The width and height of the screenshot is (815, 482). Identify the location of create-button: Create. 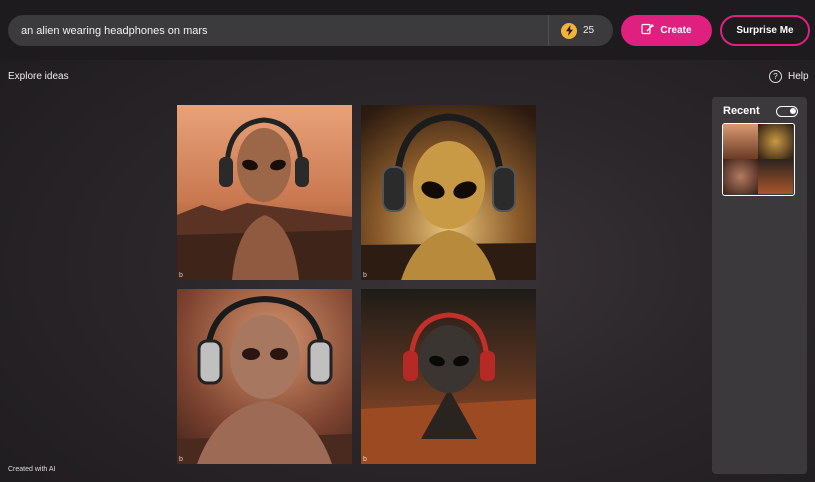
(666, 30).